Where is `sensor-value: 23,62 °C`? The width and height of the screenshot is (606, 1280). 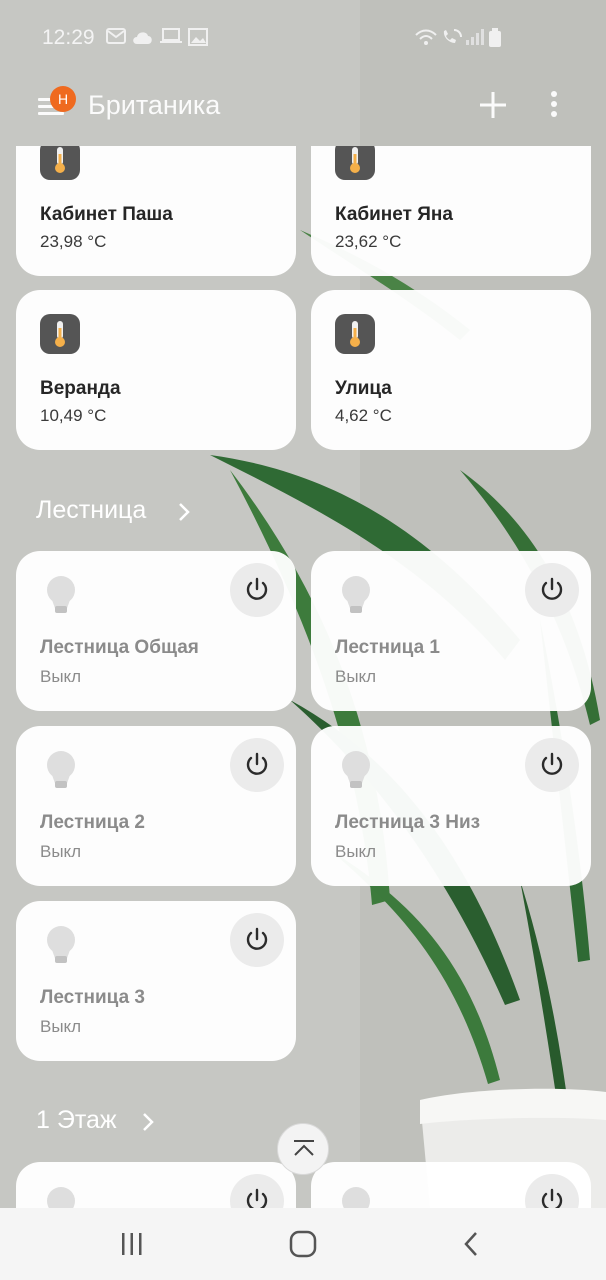 sensor-value: 23,62 °C is located at coordinates (368, 241).